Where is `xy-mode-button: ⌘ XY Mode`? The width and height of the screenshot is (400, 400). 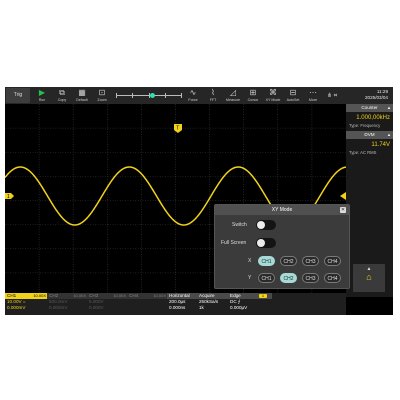 xy-mode-button: ⌘ XY Mode is located at coordinates (273, 95).